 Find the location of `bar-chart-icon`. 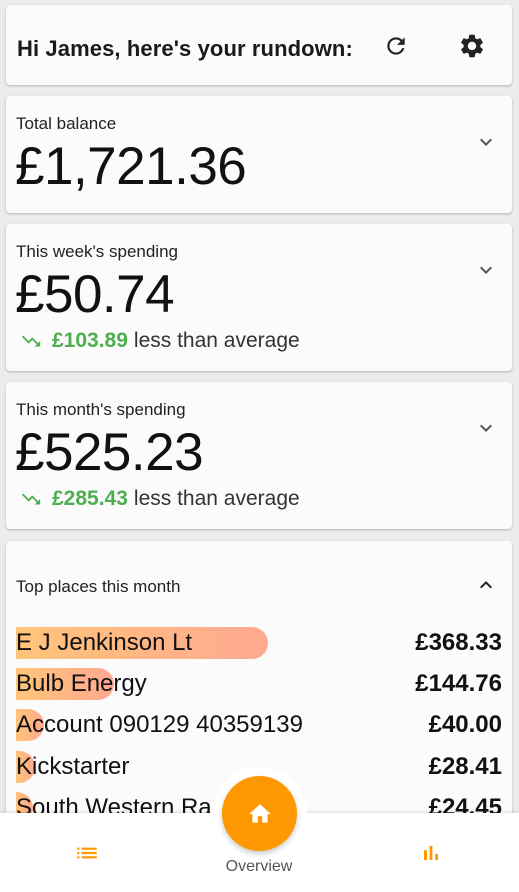

bar-chart-icon is located at coordinates (431, 852).